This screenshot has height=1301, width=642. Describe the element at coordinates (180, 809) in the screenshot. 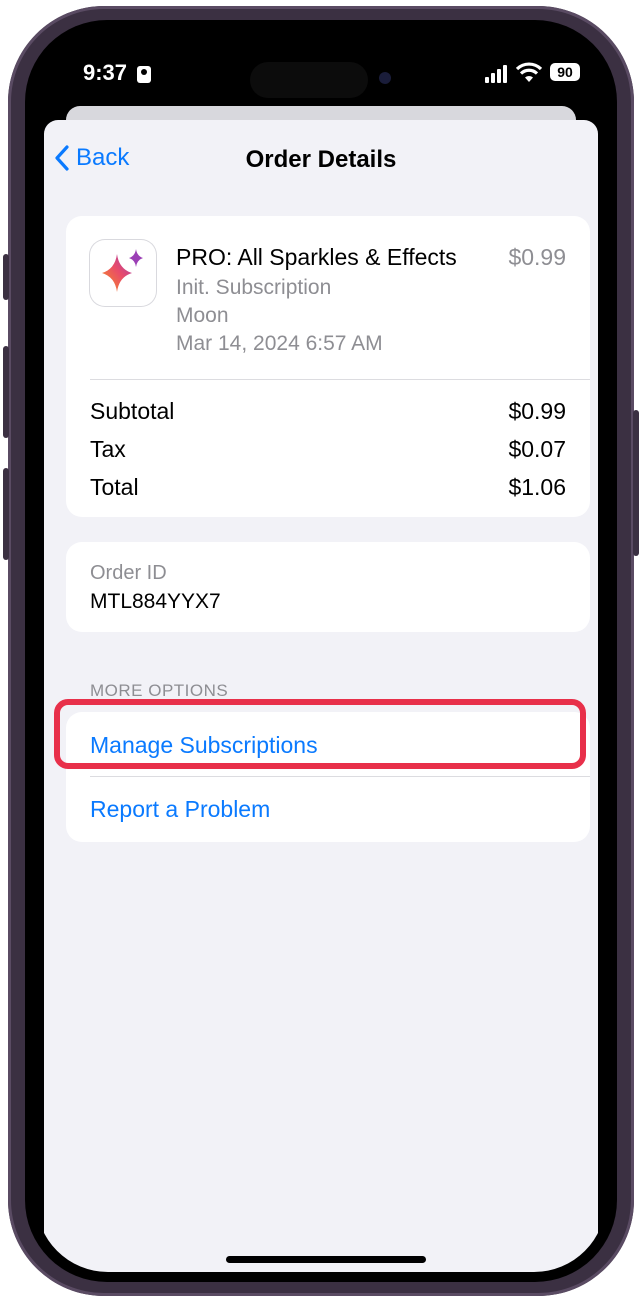

I see `report-problem-link: Report a Problem` at that location.